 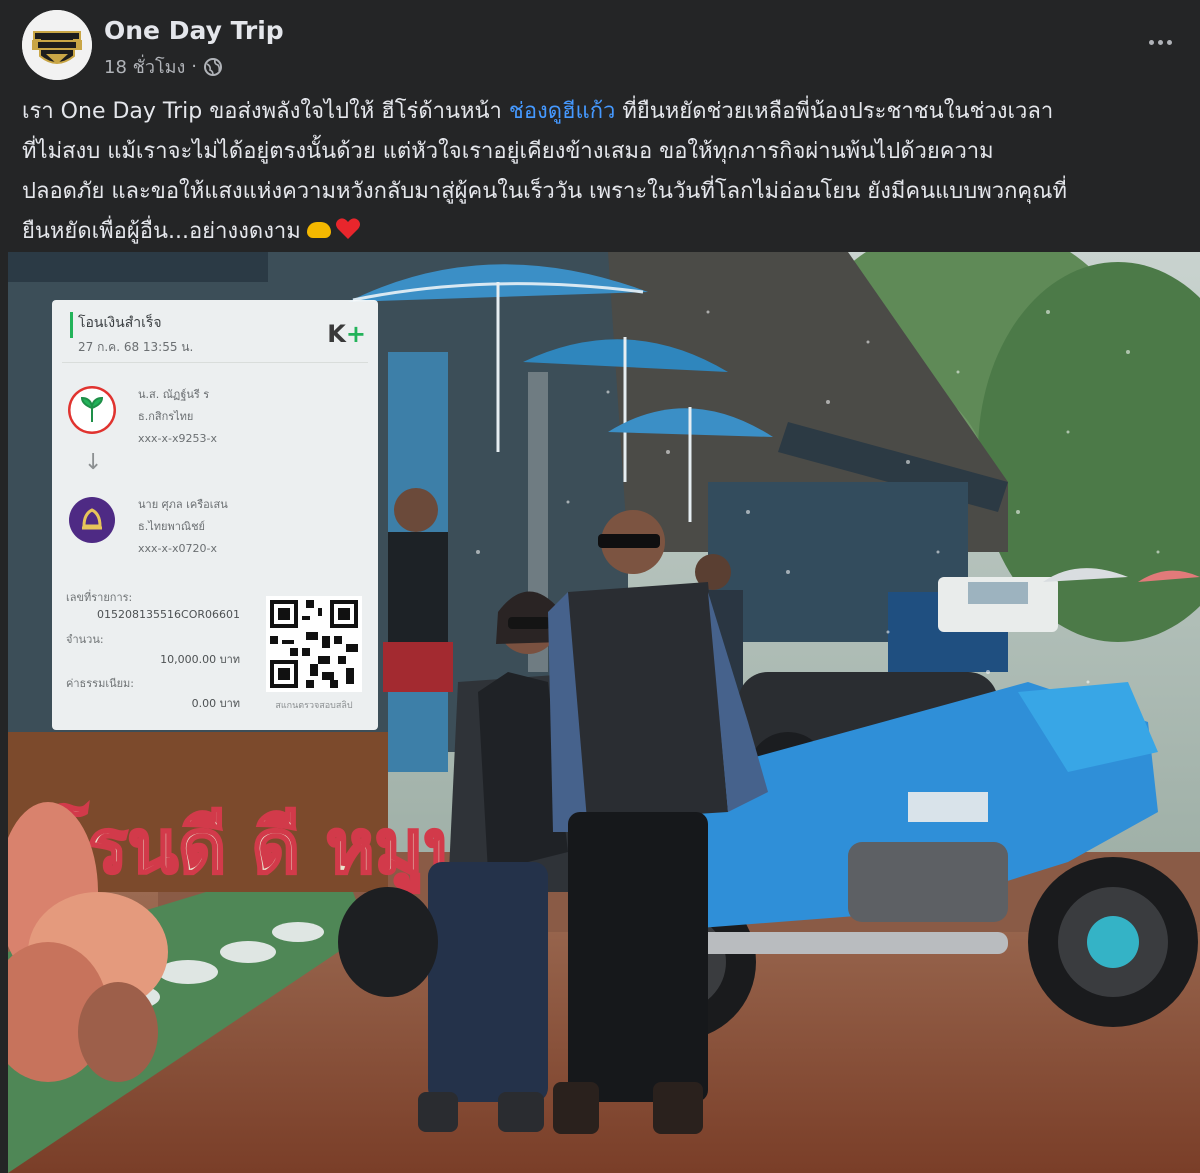 I want to click on slip-datetime: 27 ก.ค. 68 13:55 น., so click(x=136, y=347).